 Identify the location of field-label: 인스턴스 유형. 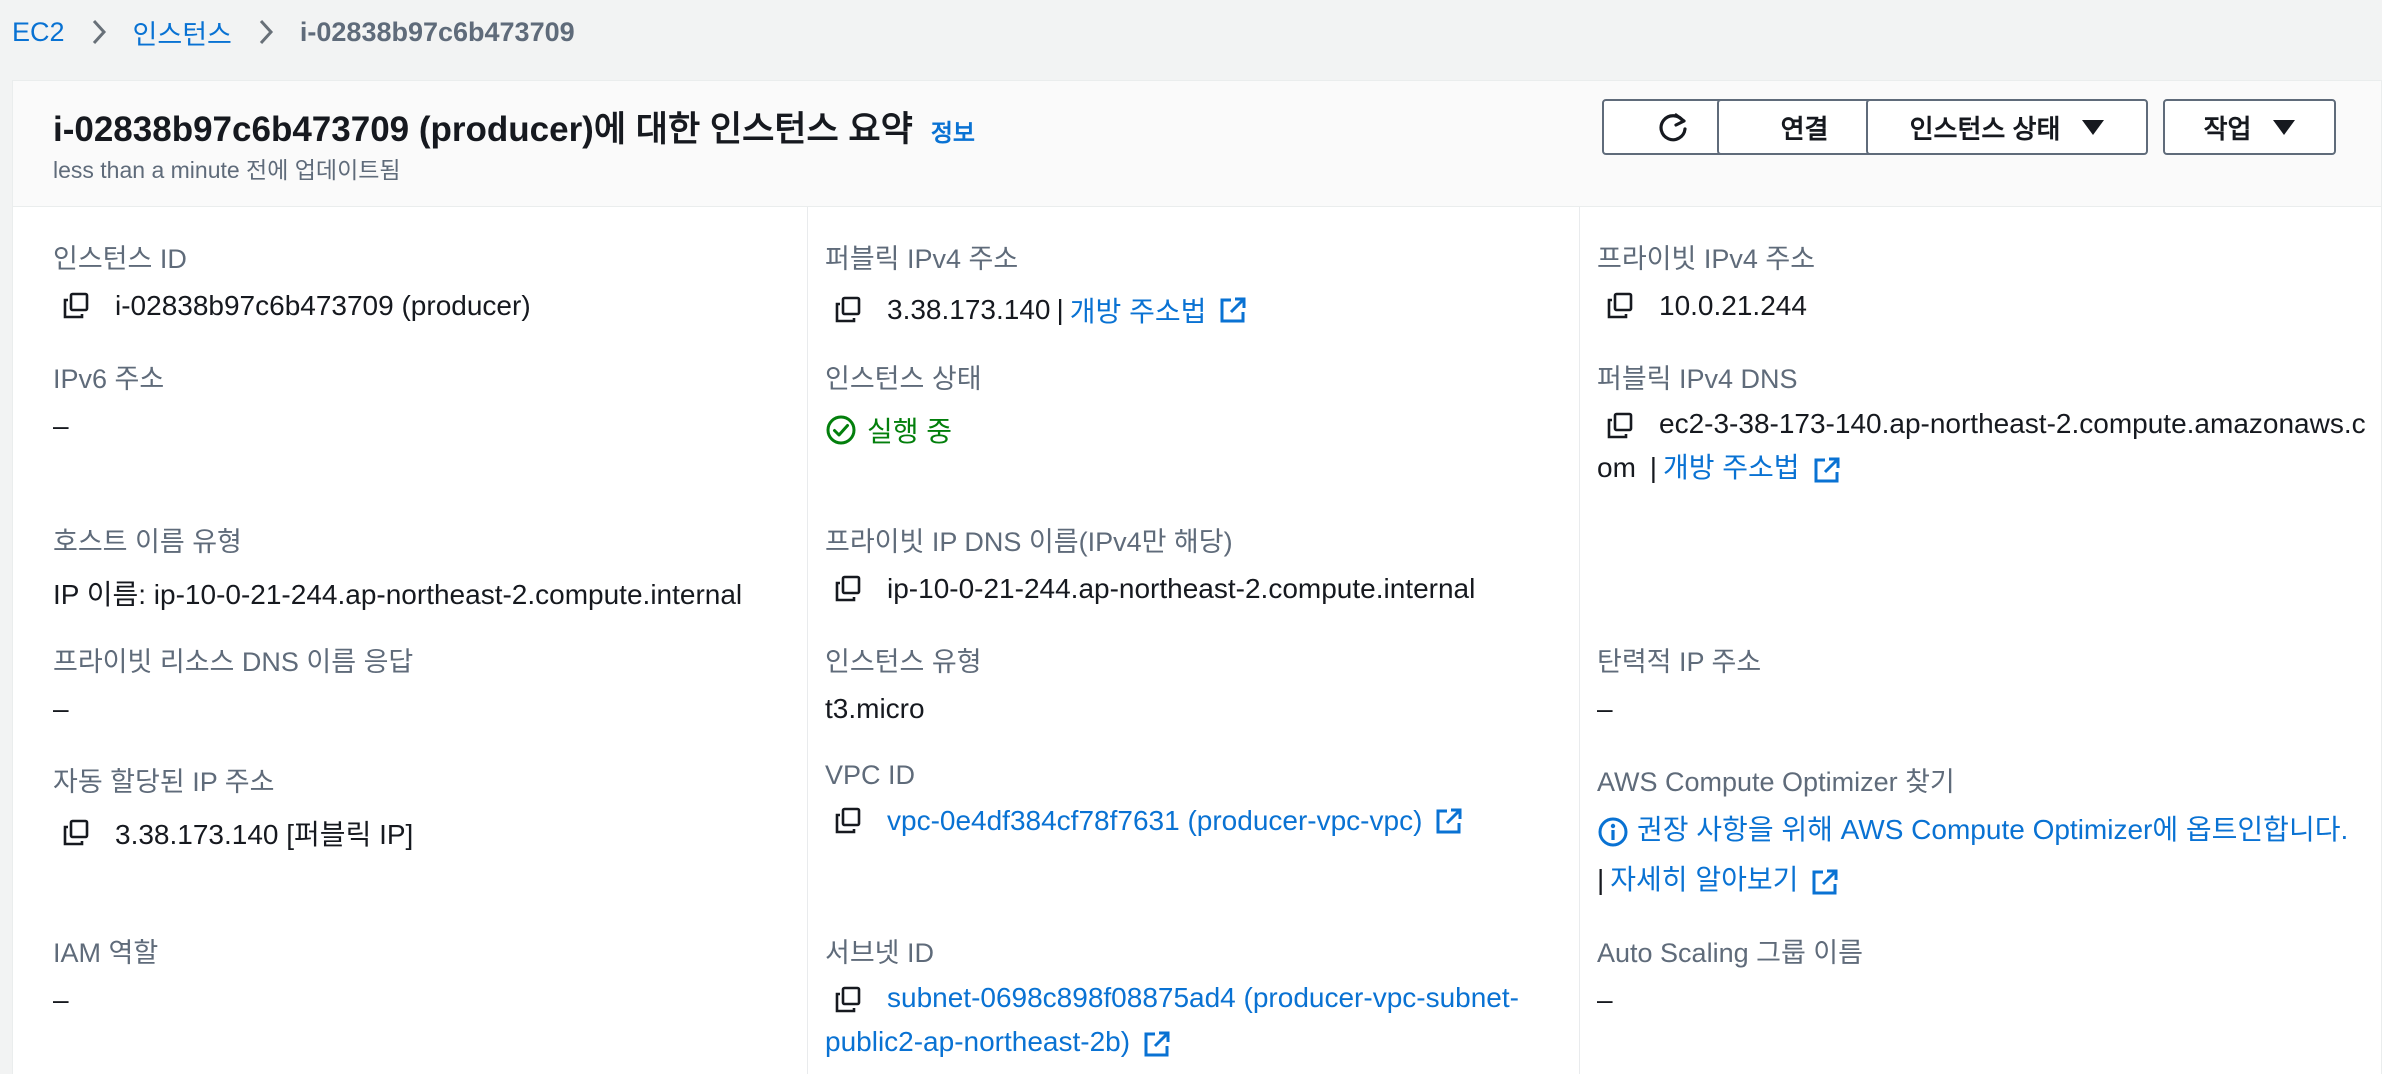
(903, 662).